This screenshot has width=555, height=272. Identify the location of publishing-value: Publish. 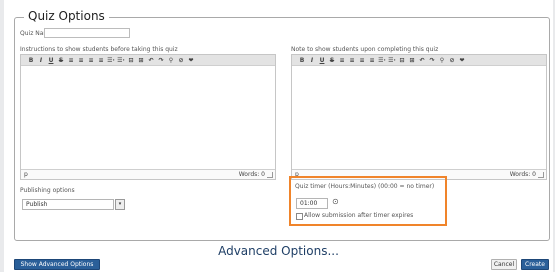
(37, 204).